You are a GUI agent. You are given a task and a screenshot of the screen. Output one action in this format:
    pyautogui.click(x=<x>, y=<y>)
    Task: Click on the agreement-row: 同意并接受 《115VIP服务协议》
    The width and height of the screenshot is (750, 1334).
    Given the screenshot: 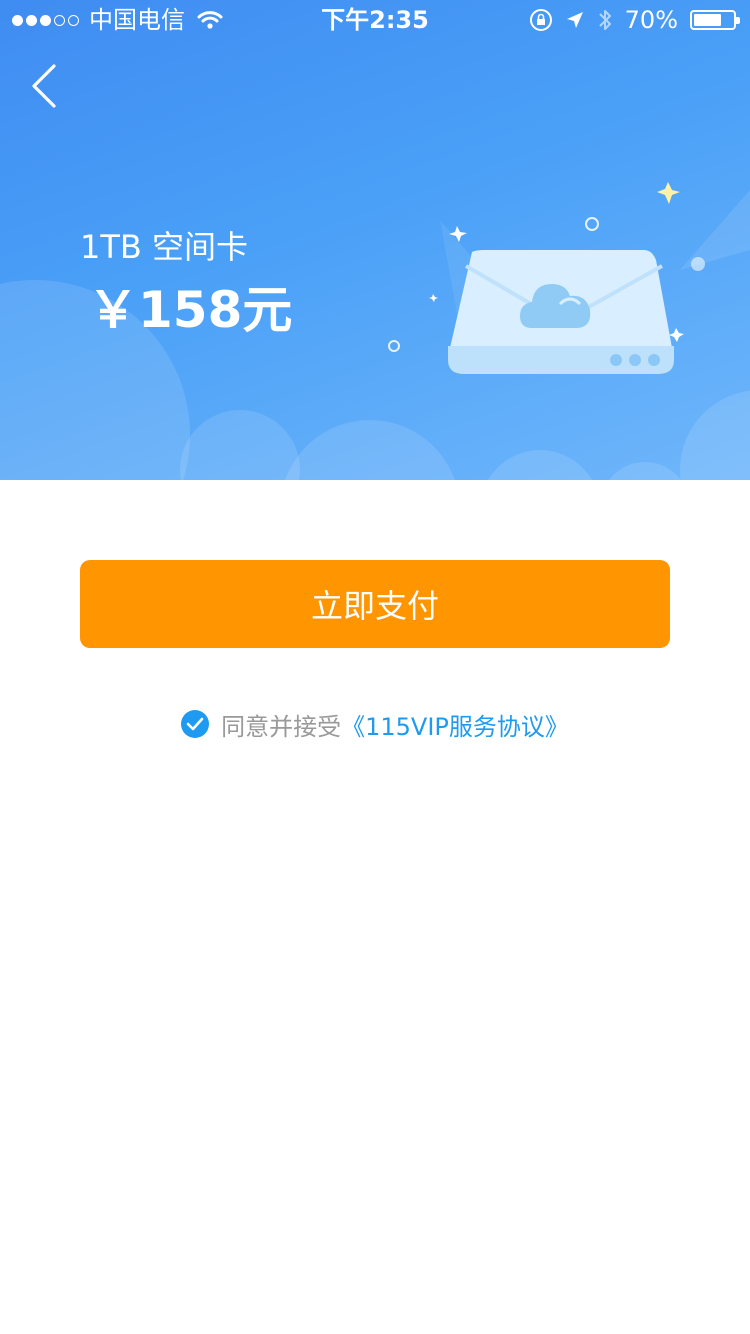 What is the action you would take?
    pyautogui.click(x=375, y=724)
    